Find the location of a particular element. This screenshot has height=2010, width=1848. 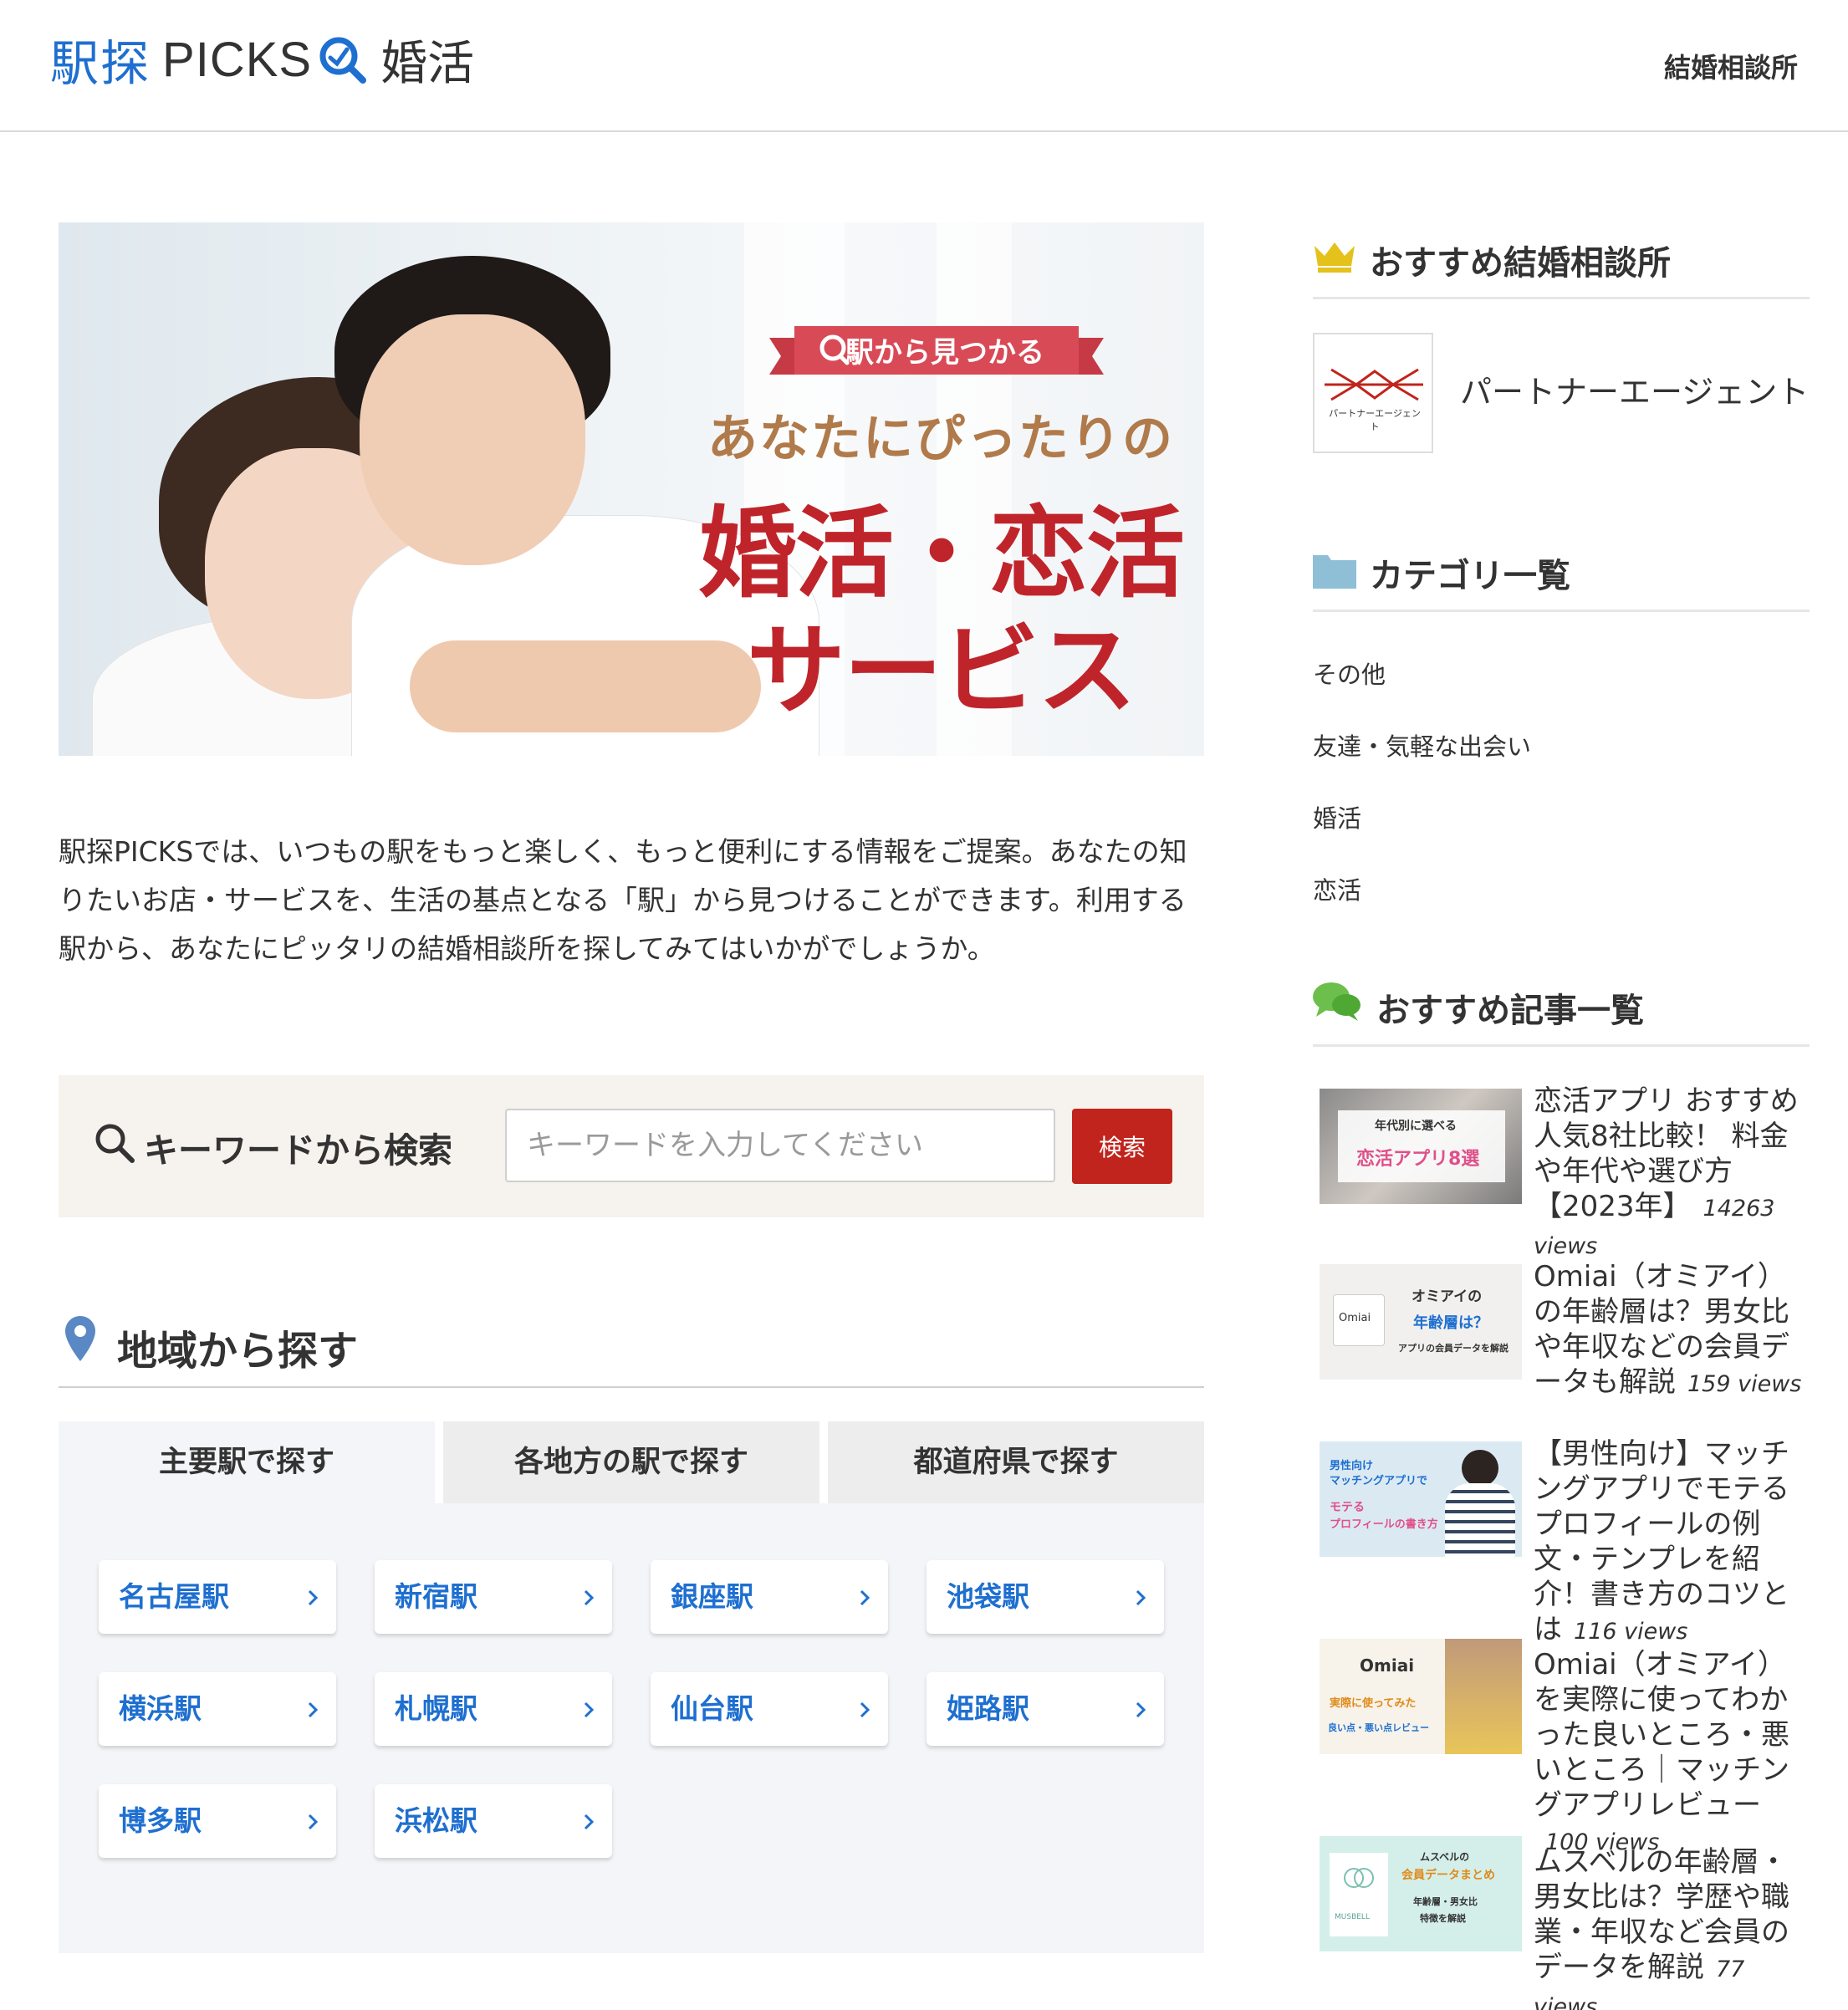

article-thumbnail-4: Omiai 実際に使ってみた 良い点・悪い点レビュー is located at coordinates (1421, 1697).